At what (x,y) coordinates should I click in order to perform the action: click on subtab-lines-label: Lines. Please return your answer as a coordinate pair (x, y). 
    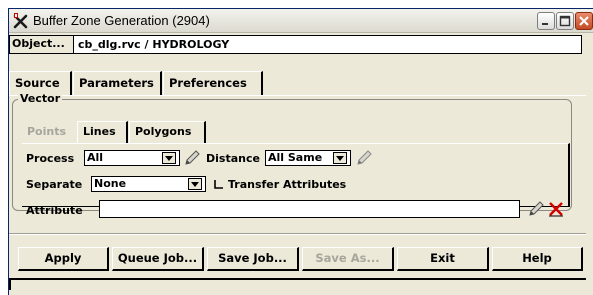
    Looking at the image, I should click on (99, 131).